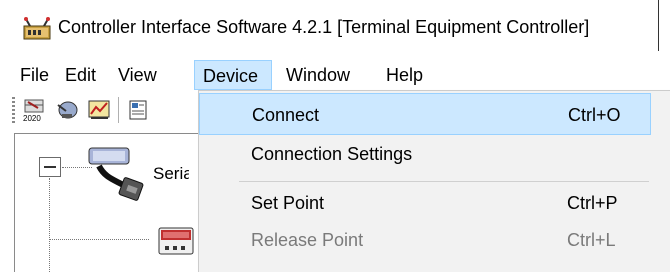 The image size is (670, 272). I want to click on calendar-2020-icon: 2020, so click(35, 110).